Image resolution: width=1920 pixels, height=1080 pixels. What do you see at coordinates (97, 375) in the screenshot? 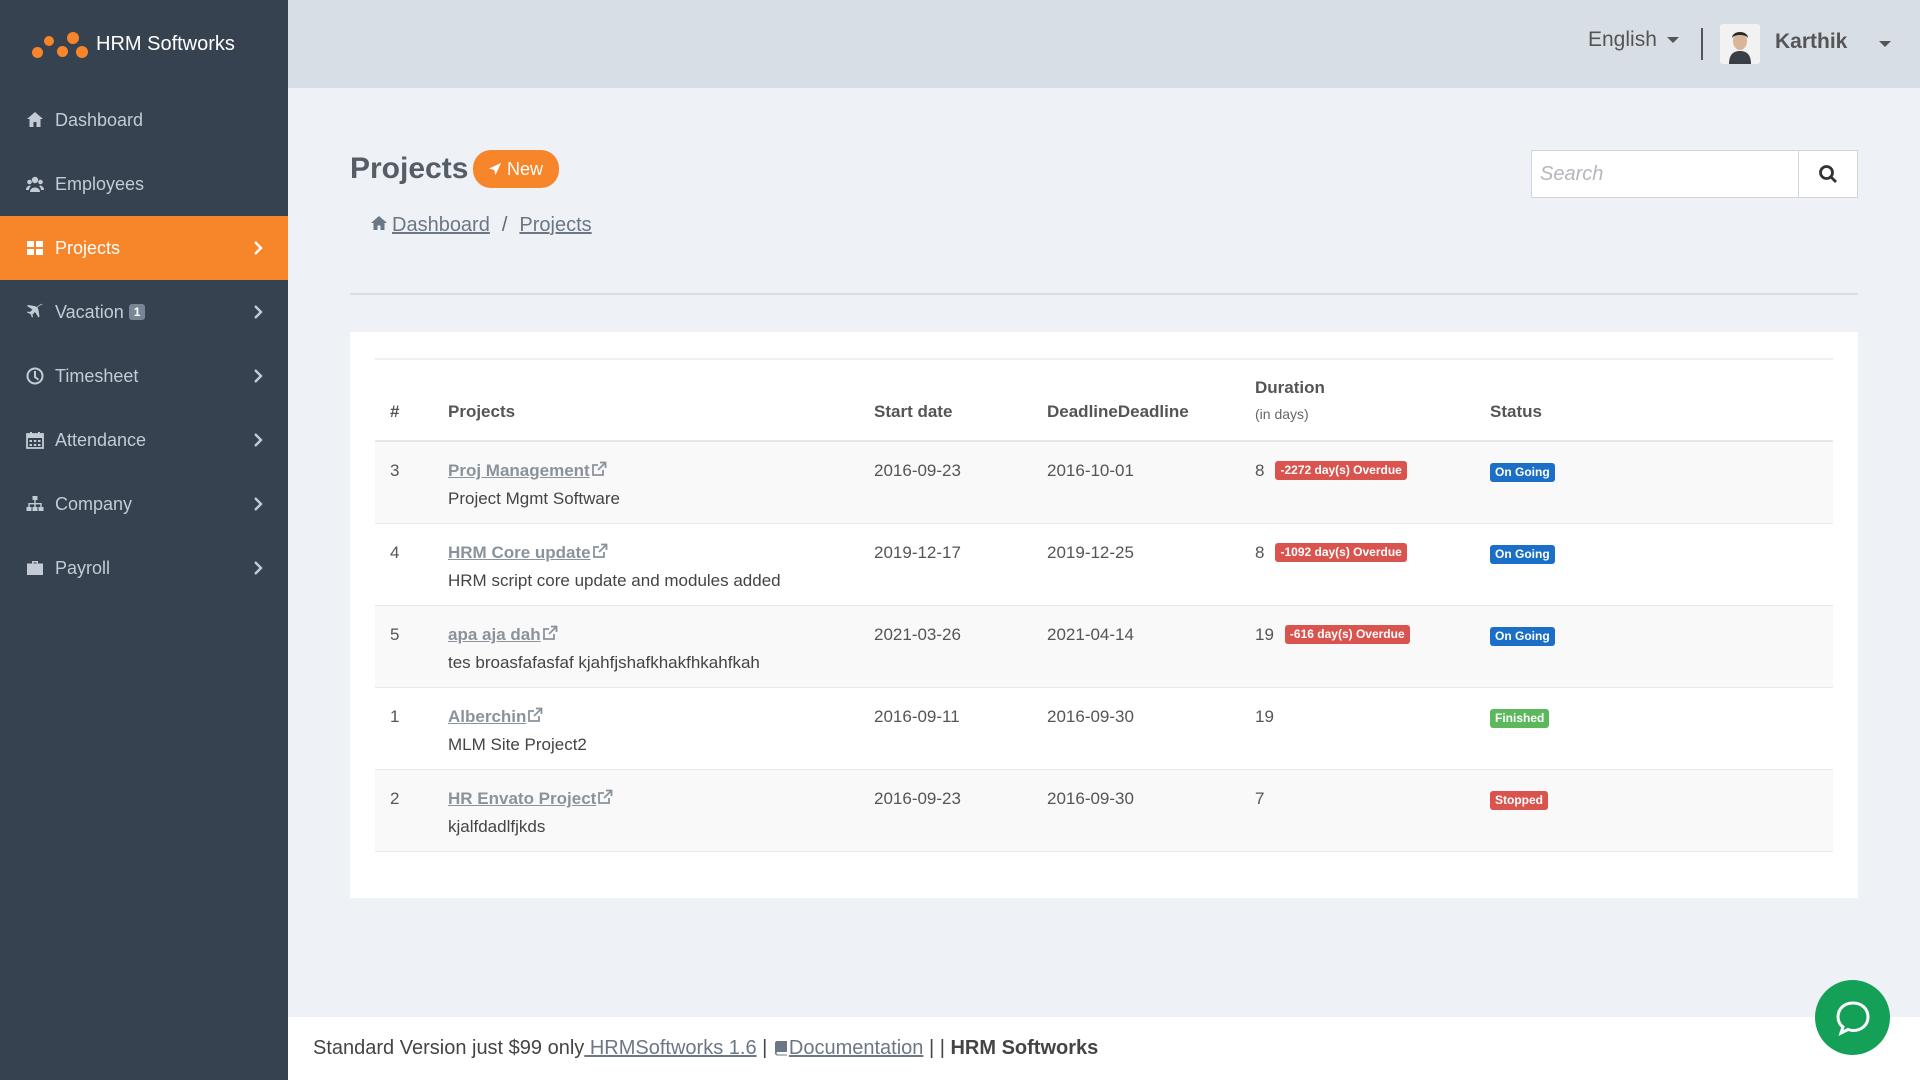
I see `sidebar-item-label: Timesheet` at bounding box center [97, 375].